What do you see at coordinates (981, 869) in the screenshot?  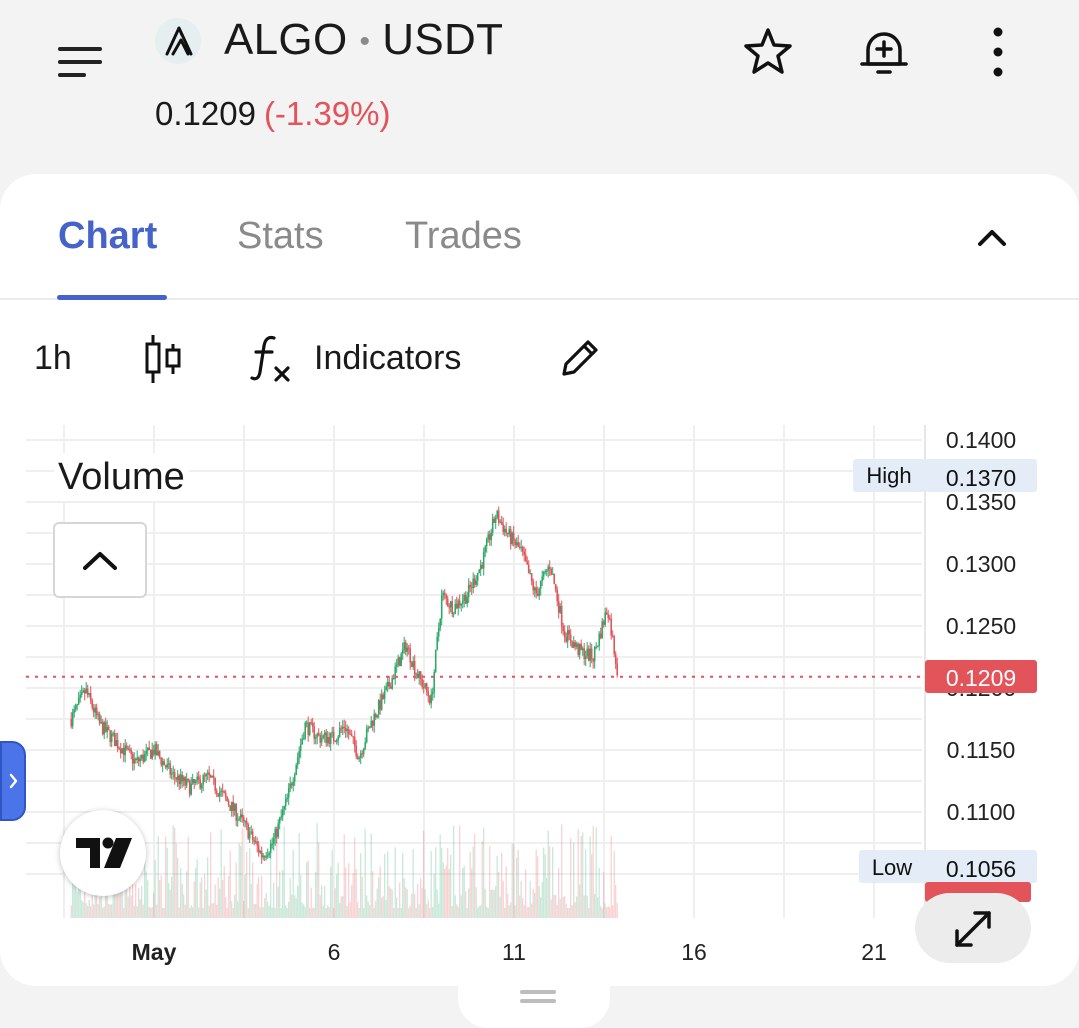 I see `low-value: 0.1056` at bounding box center [981, 869].